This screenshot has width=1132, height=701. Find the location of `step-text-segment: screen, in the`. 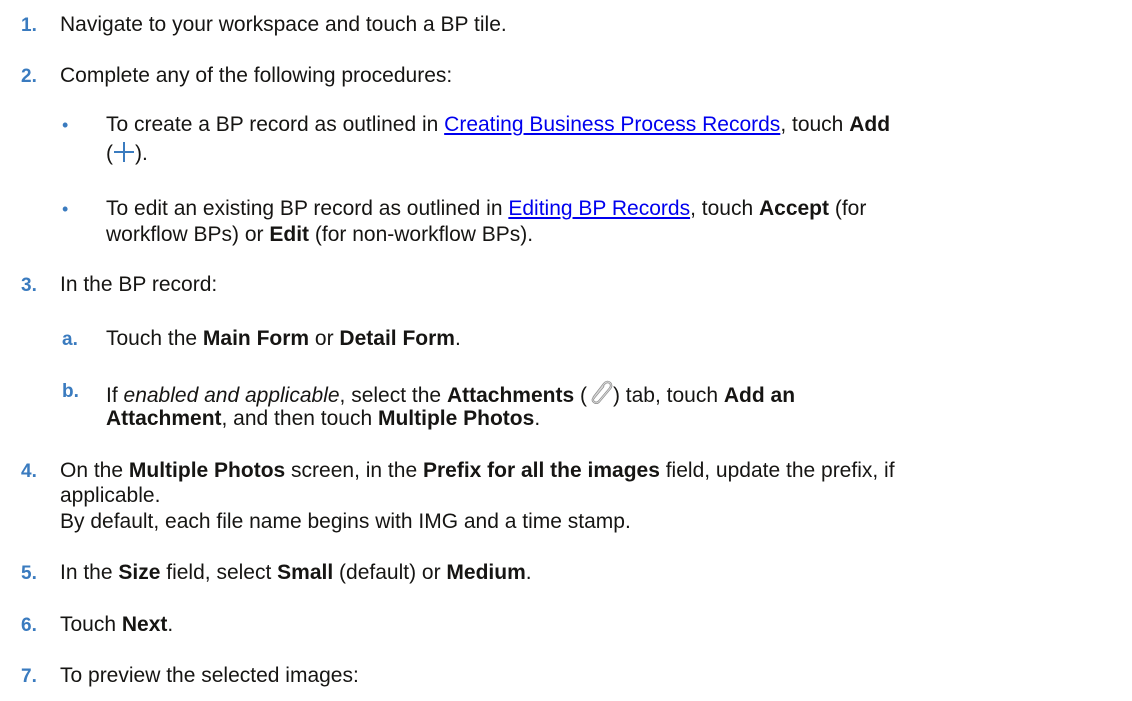

step-text-segment: screen, in the is located at coordinates (354, 470).